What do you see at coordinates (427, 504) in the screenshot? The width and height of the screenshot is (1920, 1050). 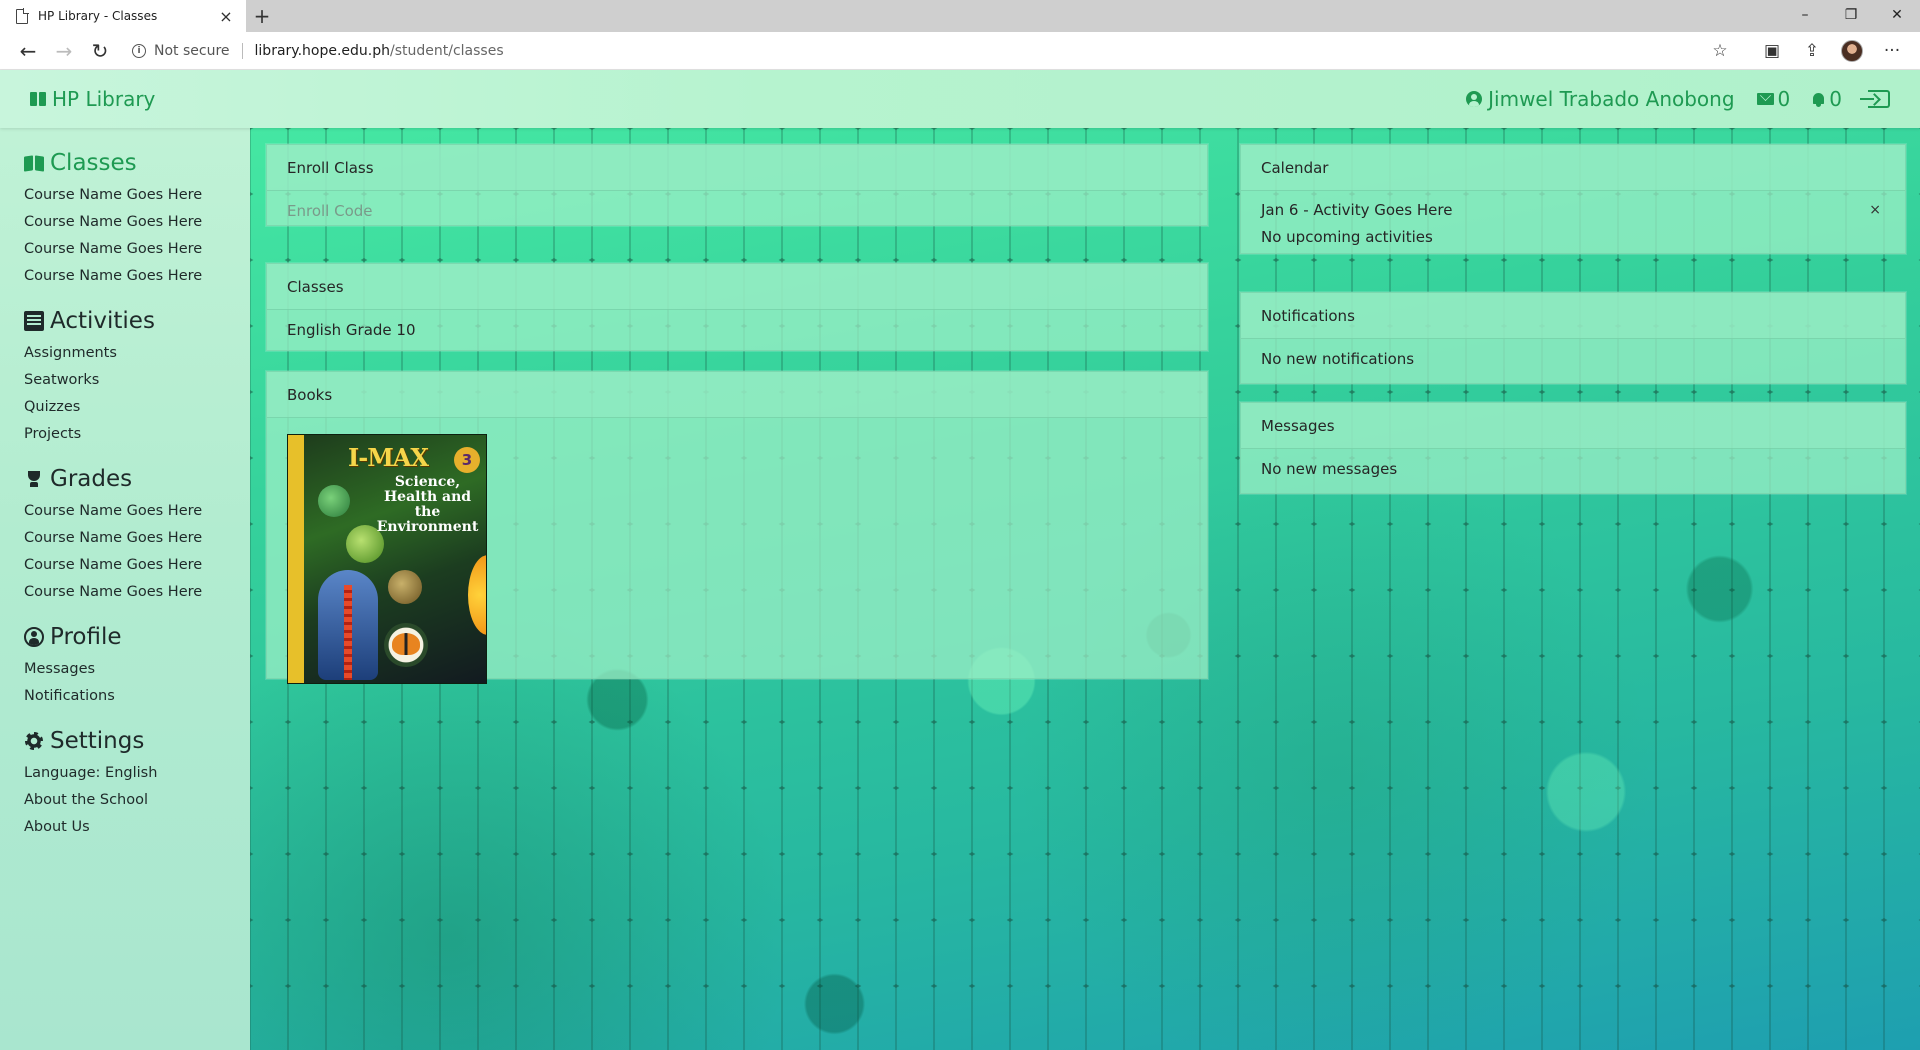 I see `book-cover-subtitle: Science, Health and the Environment` at bounding box center [427, 504].